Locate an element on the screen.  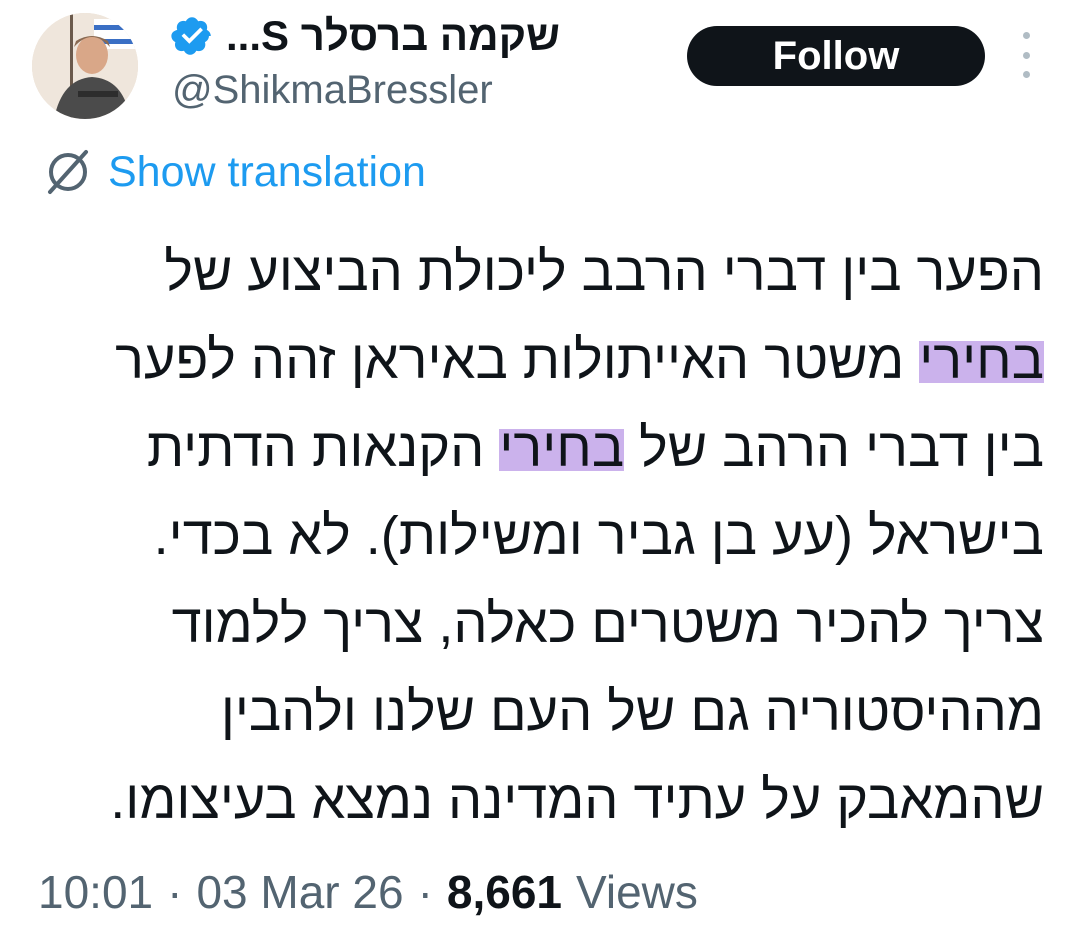
tweet-meta: 10:01 · 03 Mar 26 · 8,661 Views is located at coordinates (368, 892).